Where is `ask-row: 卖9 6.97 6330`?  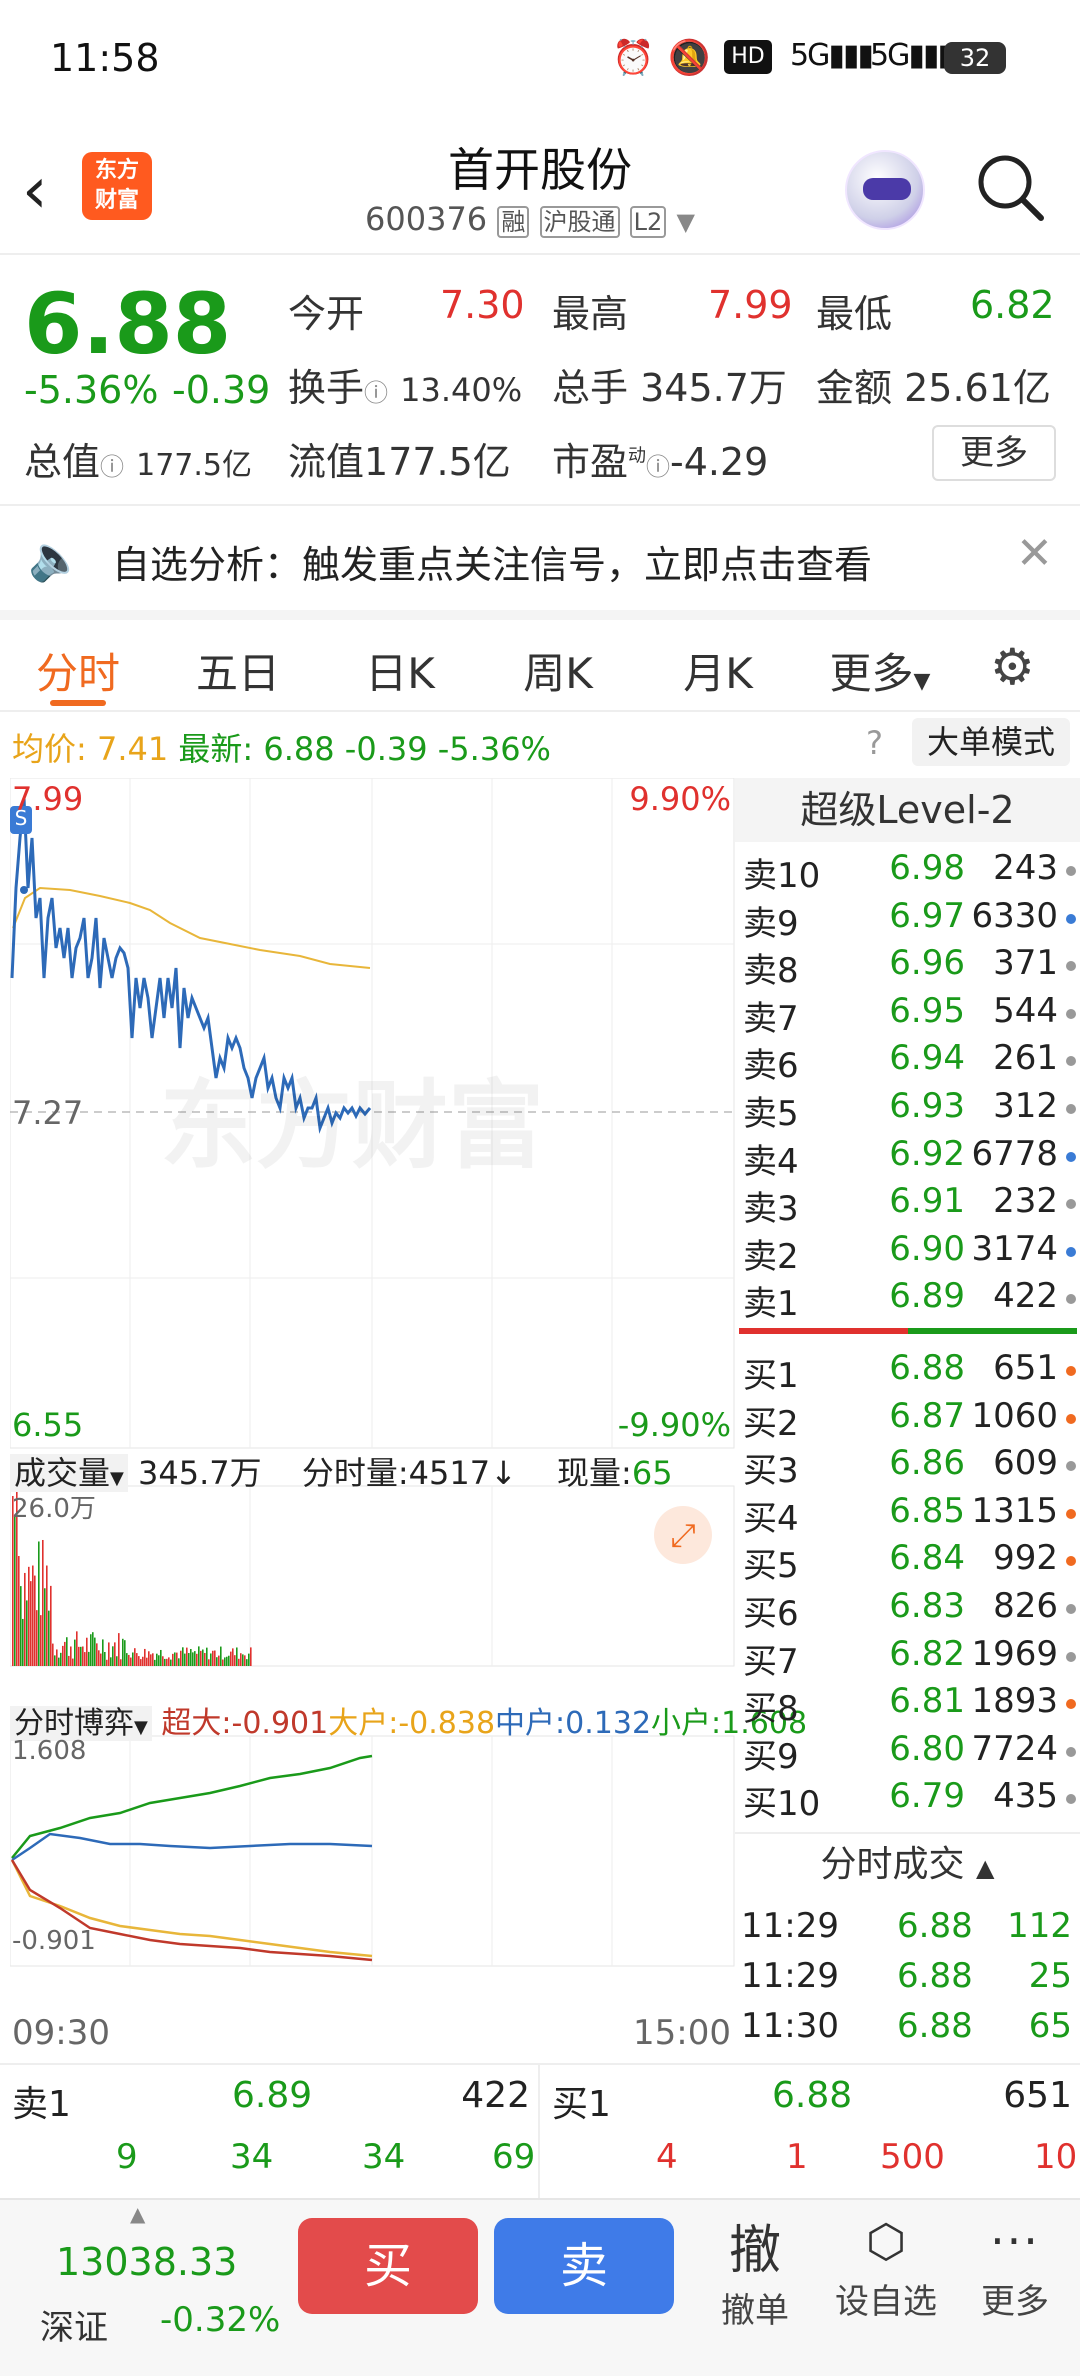
ask-row: 卖9 6.97 6330 is located at coordinates (907, 920).